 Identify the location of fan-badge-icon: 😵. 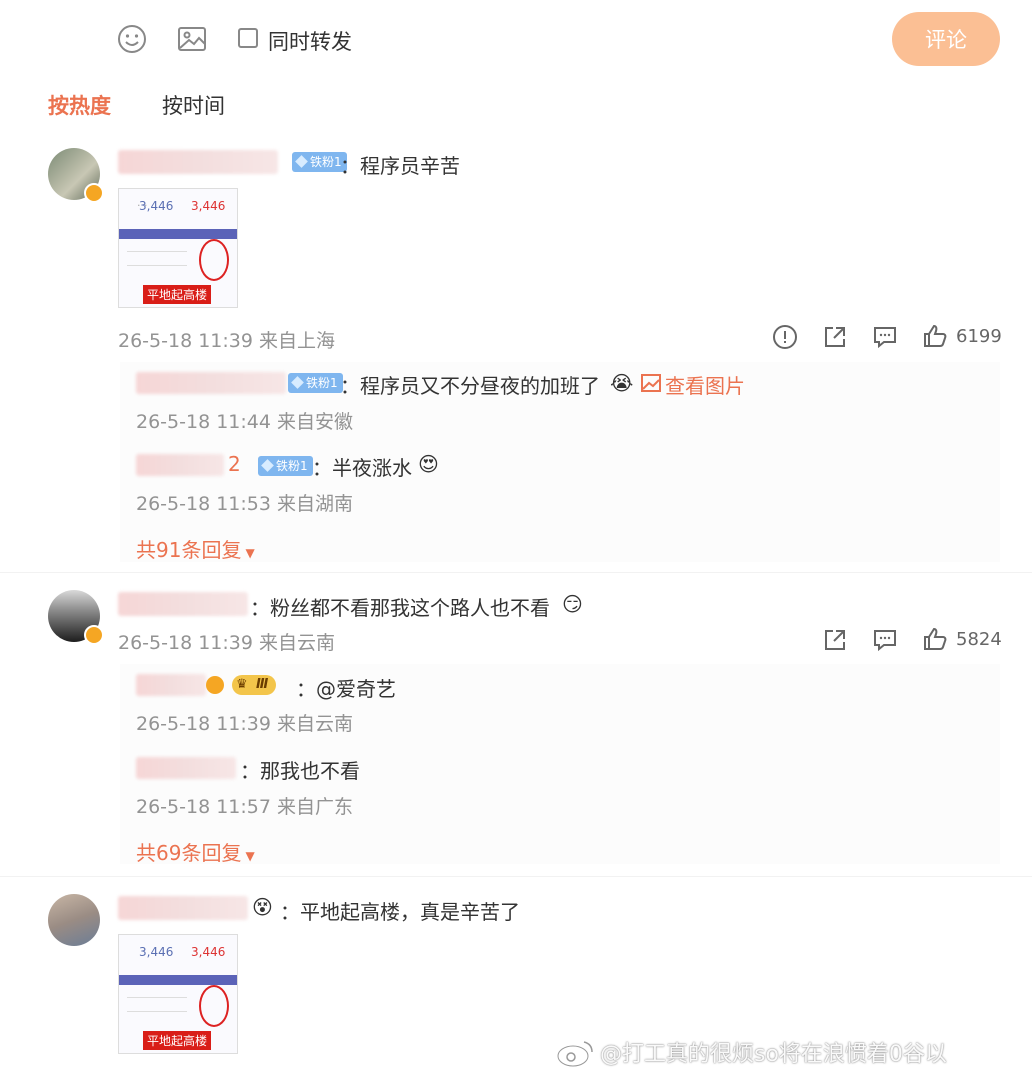
(262, 907).